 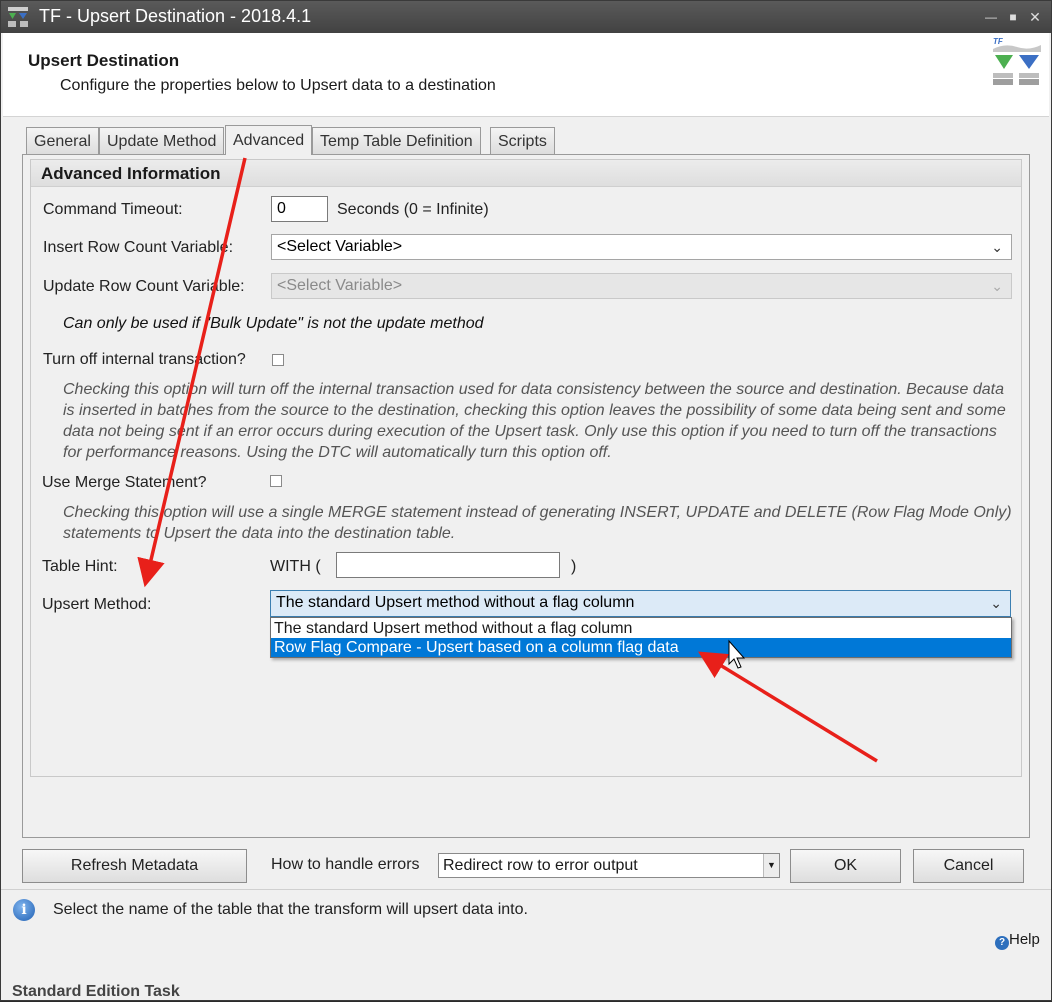 I want to click on table-hint-input, so click(x=448, y=565).